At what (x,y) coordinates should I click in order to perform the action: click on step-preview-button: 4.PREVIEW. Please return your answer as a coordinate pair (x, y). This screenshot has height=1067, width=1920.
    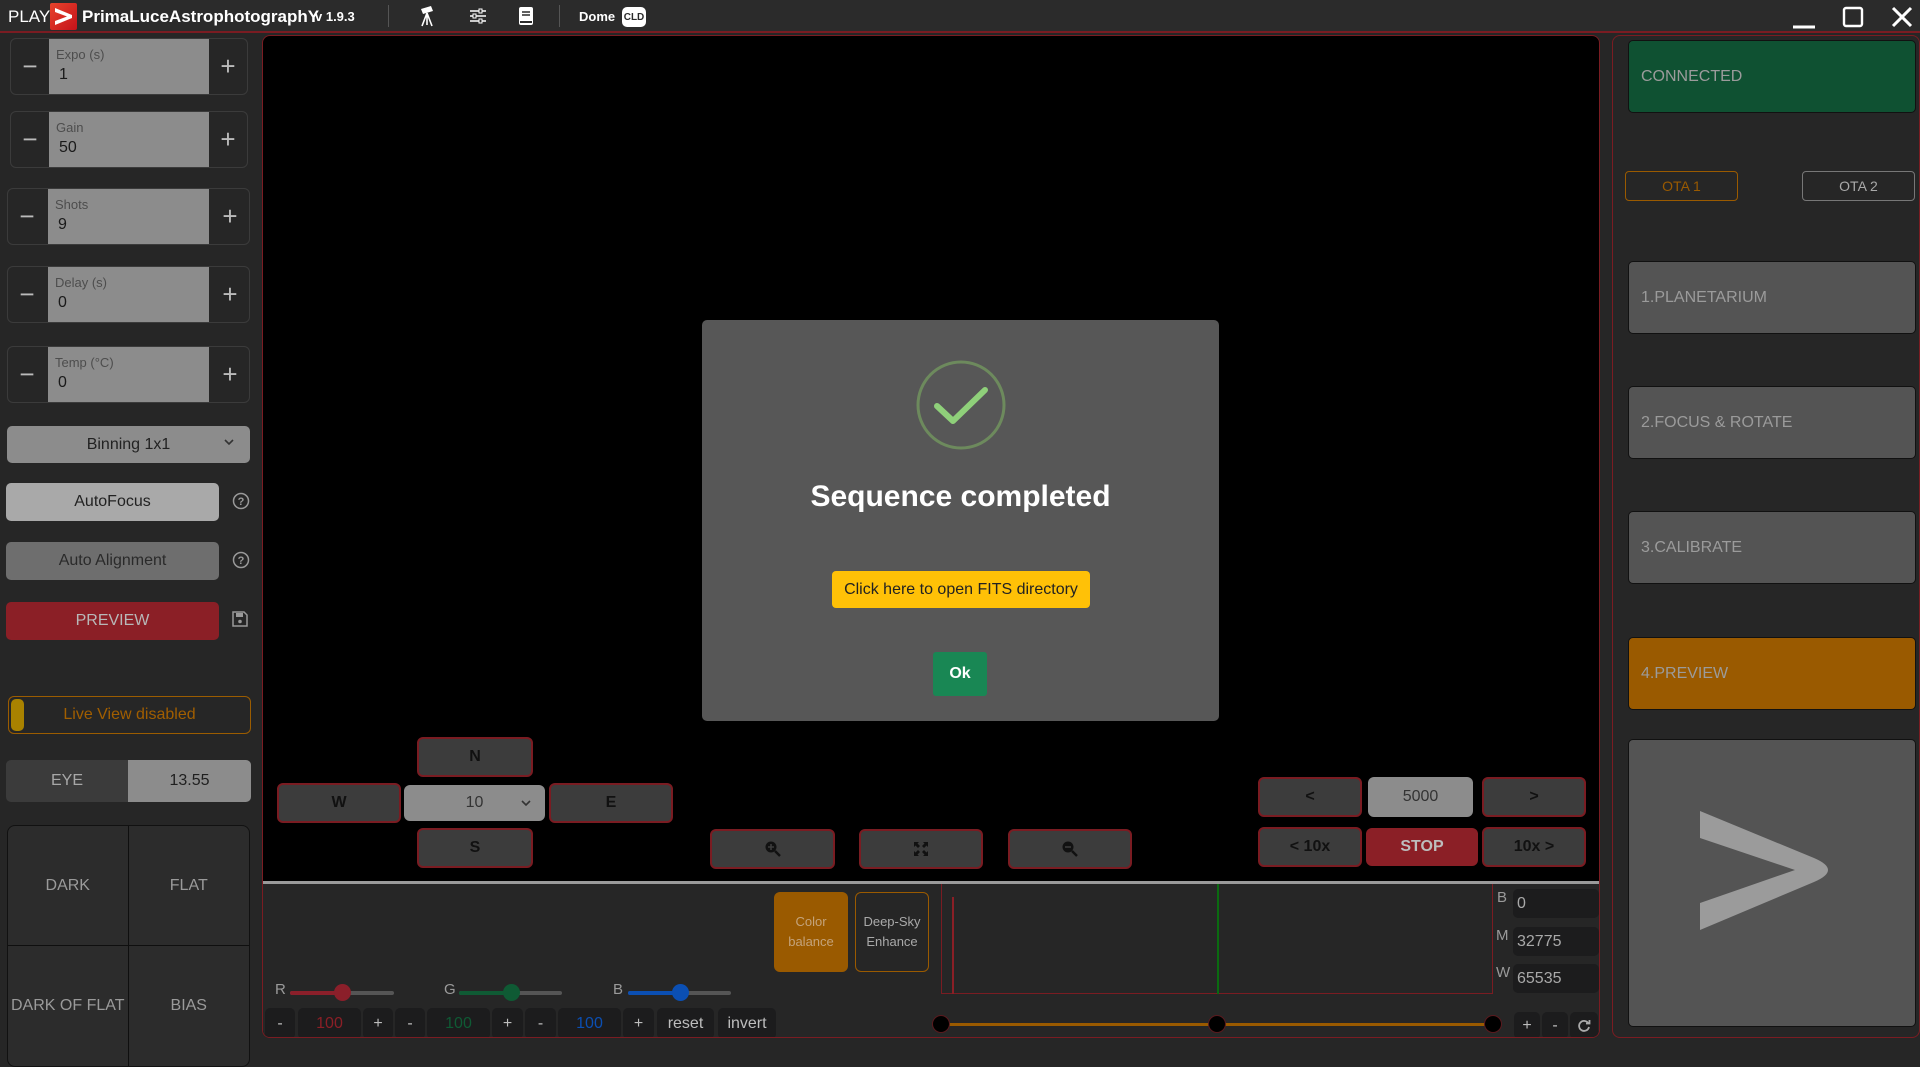
    Looking at the image, I should click on (1772, 673).